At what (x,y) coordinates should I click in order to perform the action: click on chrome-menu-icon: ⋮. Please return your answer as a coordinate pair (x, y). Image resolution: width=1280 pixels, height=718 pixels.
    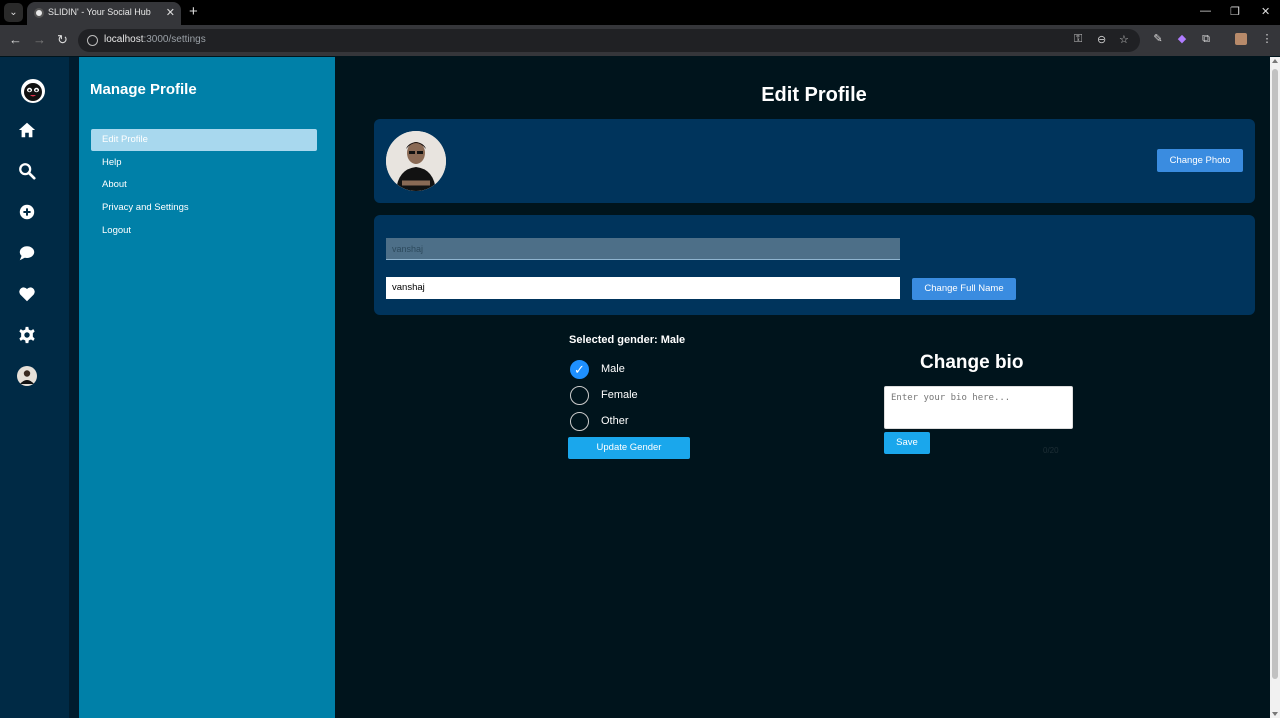
    Looking at the image, I should click on (1267, 39).